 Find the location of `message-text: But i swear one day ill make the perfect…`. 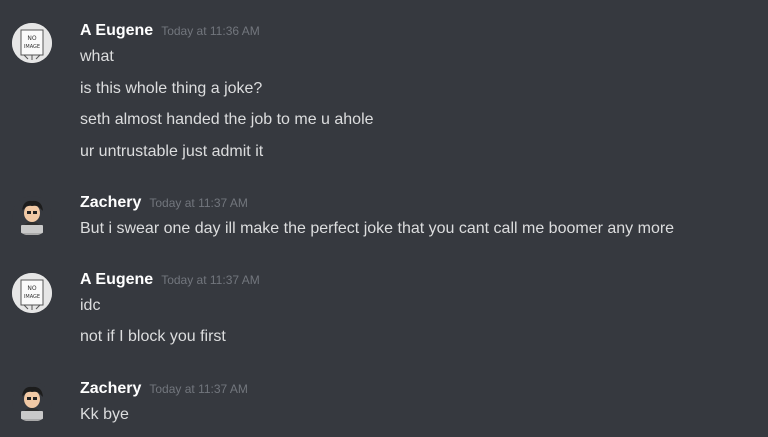

message-text: But i swear one day ill make the perfect… is located at coordinates (377, 228).